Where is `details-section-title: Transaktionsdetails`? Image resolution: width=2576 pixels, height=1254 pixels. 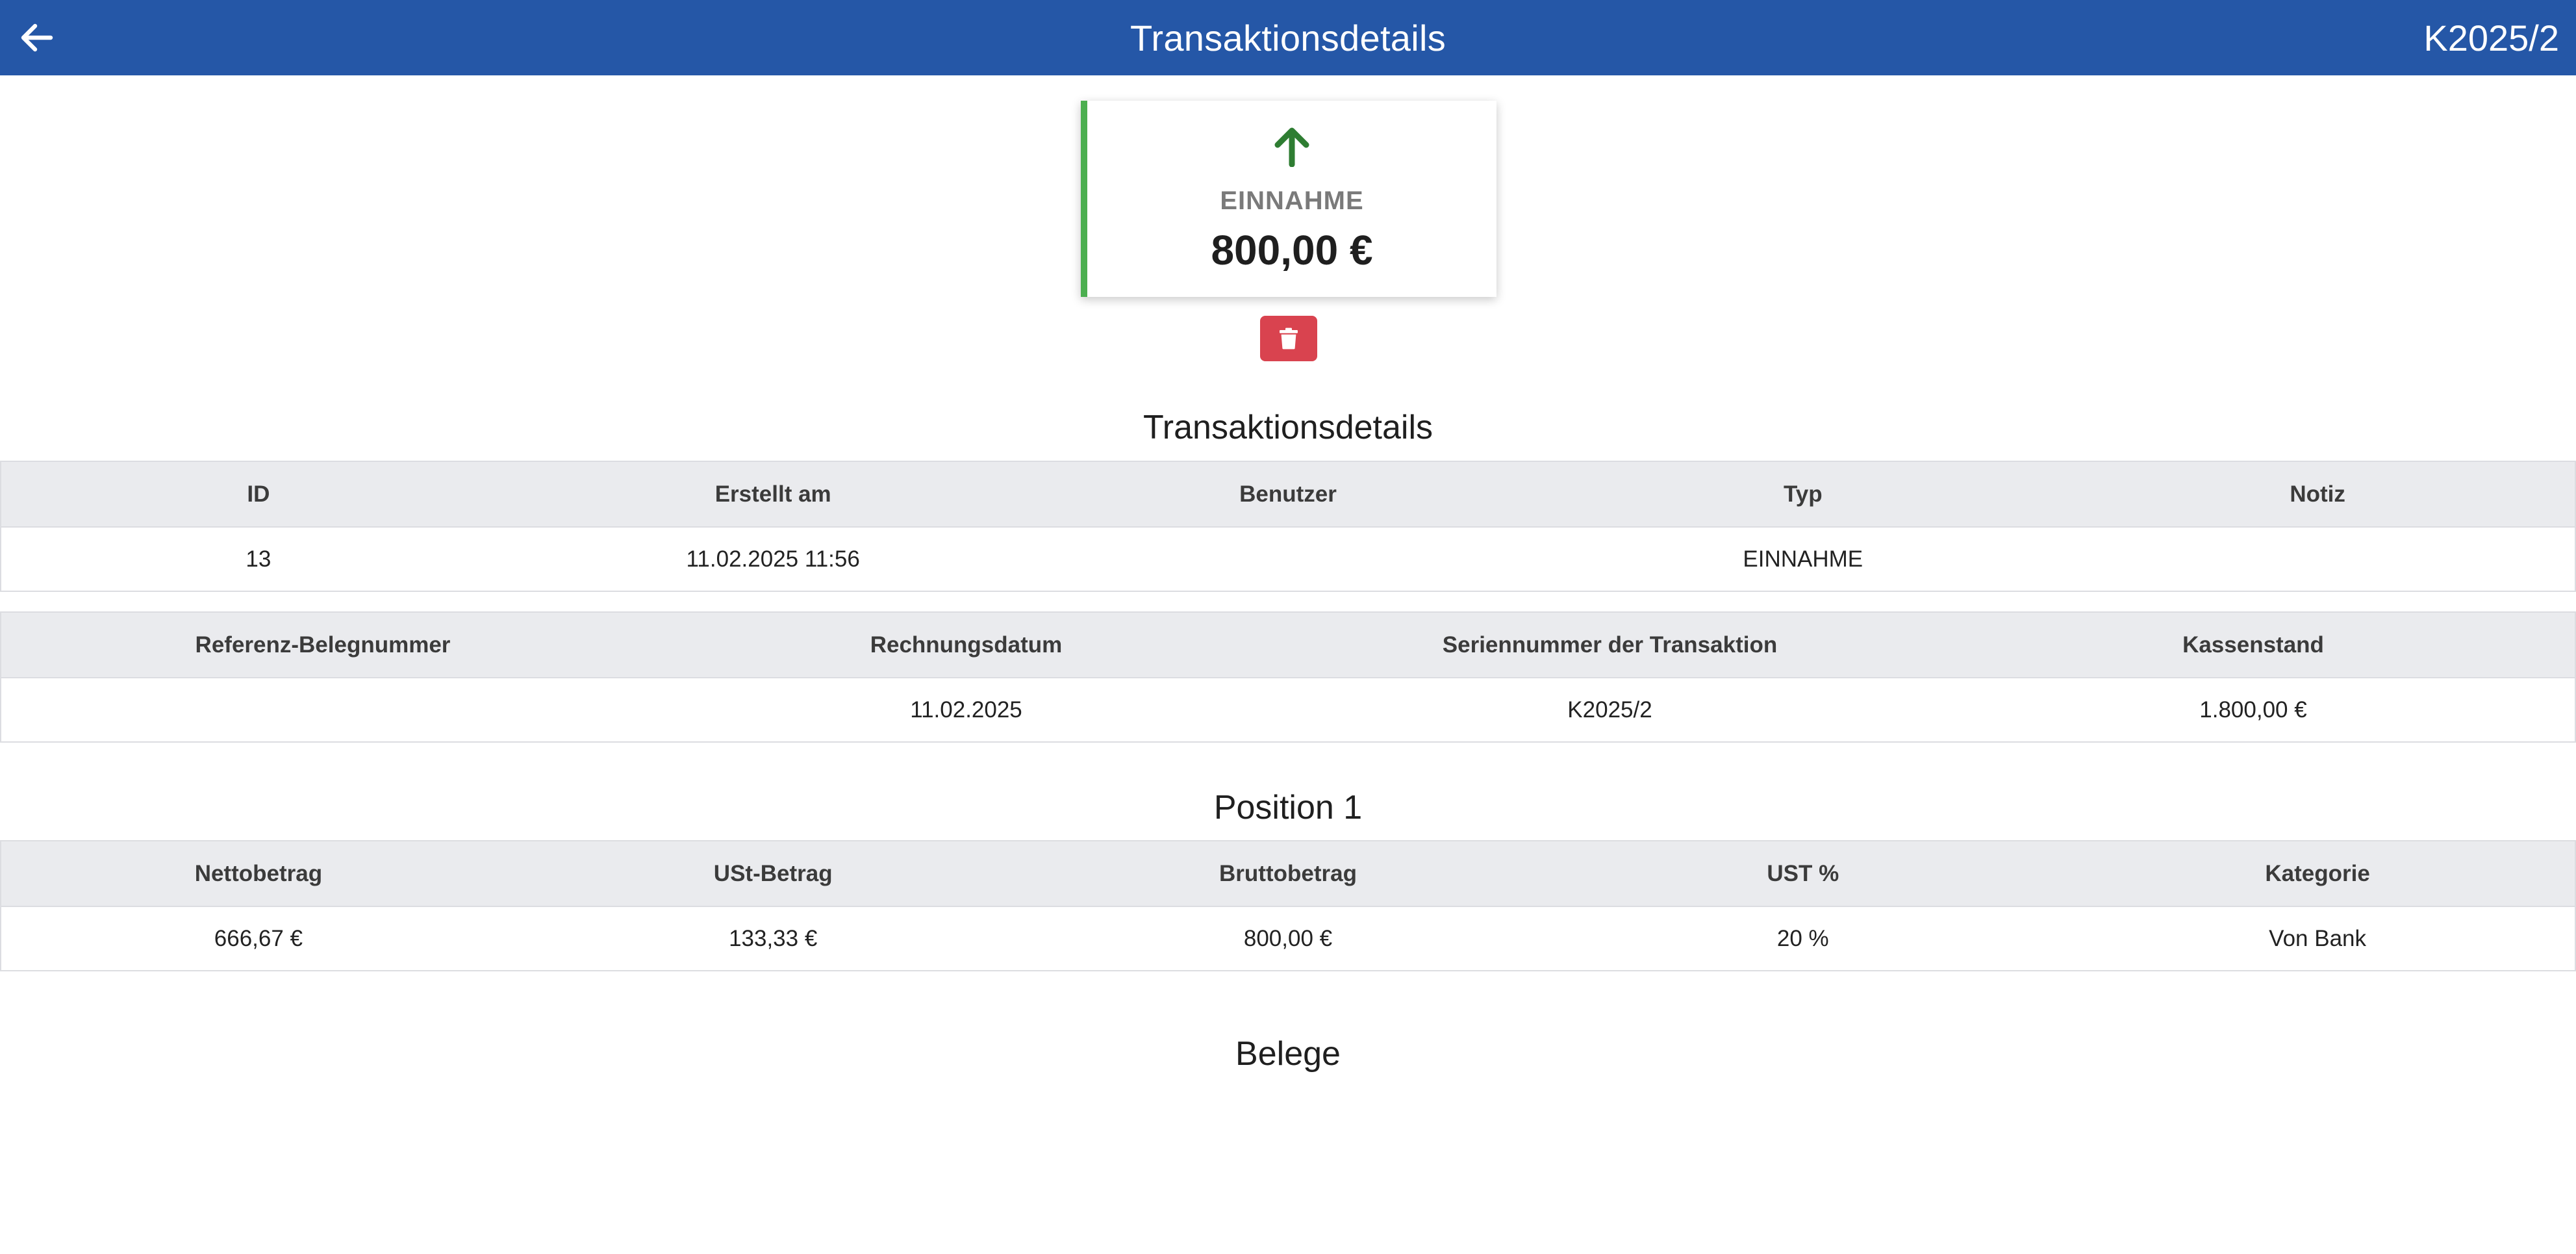 details-section-title: Transaktionsdetails is located at coordinates (1288, 427).